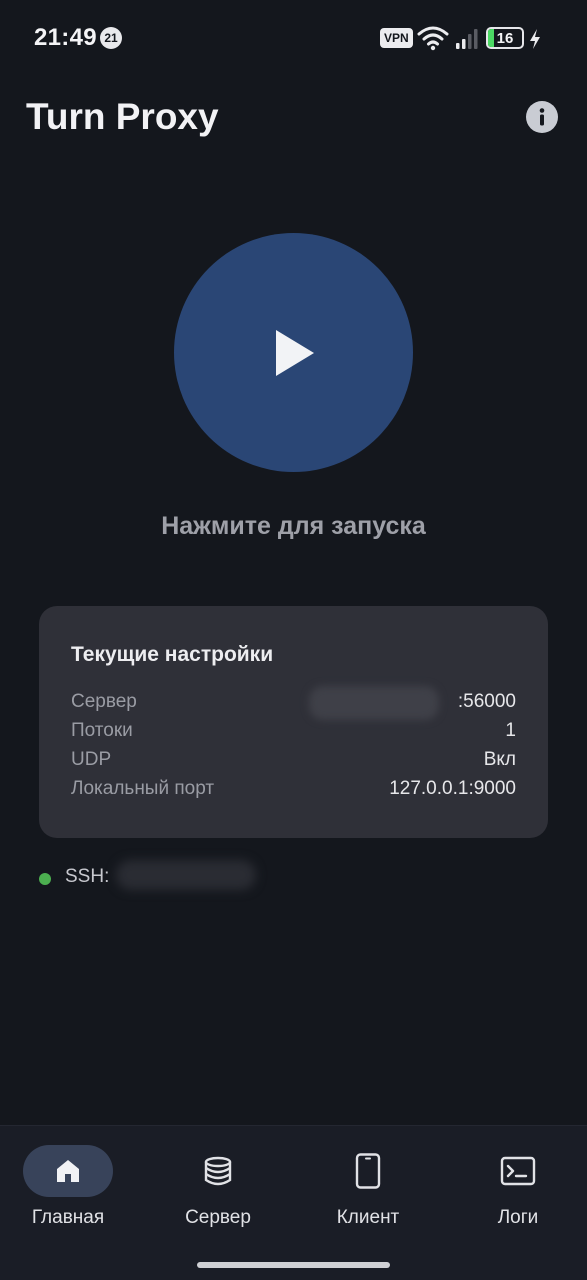  Describe the element at coordinates (293, 1202) in the screenshot. I see `bottom-nav: Главная Сервер Клиент Логи` at that location.